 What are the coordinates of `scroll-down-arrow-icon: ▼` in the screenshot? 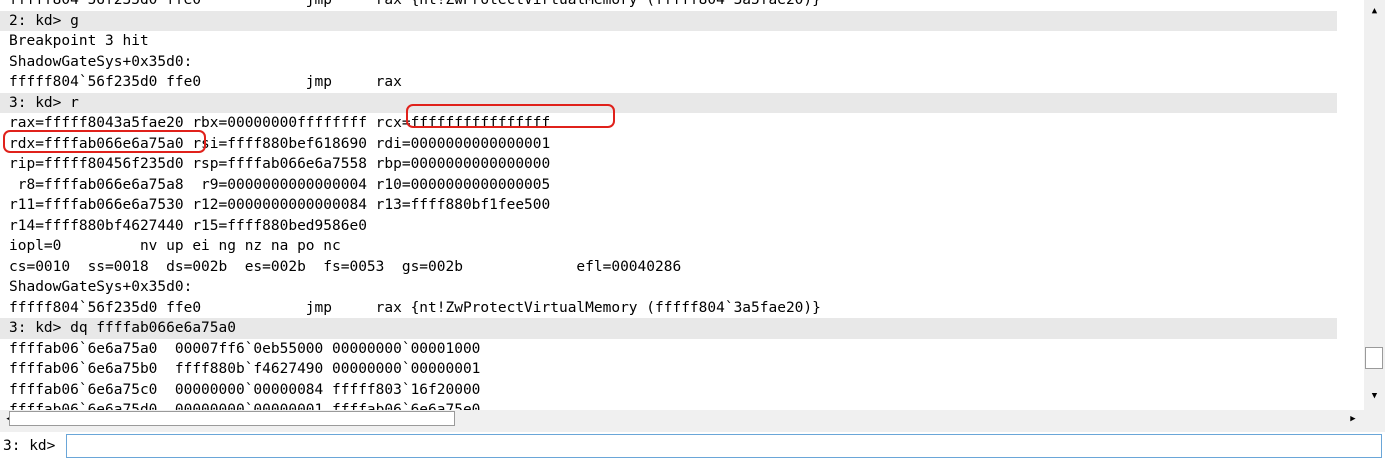 It's located at (1374, 396).